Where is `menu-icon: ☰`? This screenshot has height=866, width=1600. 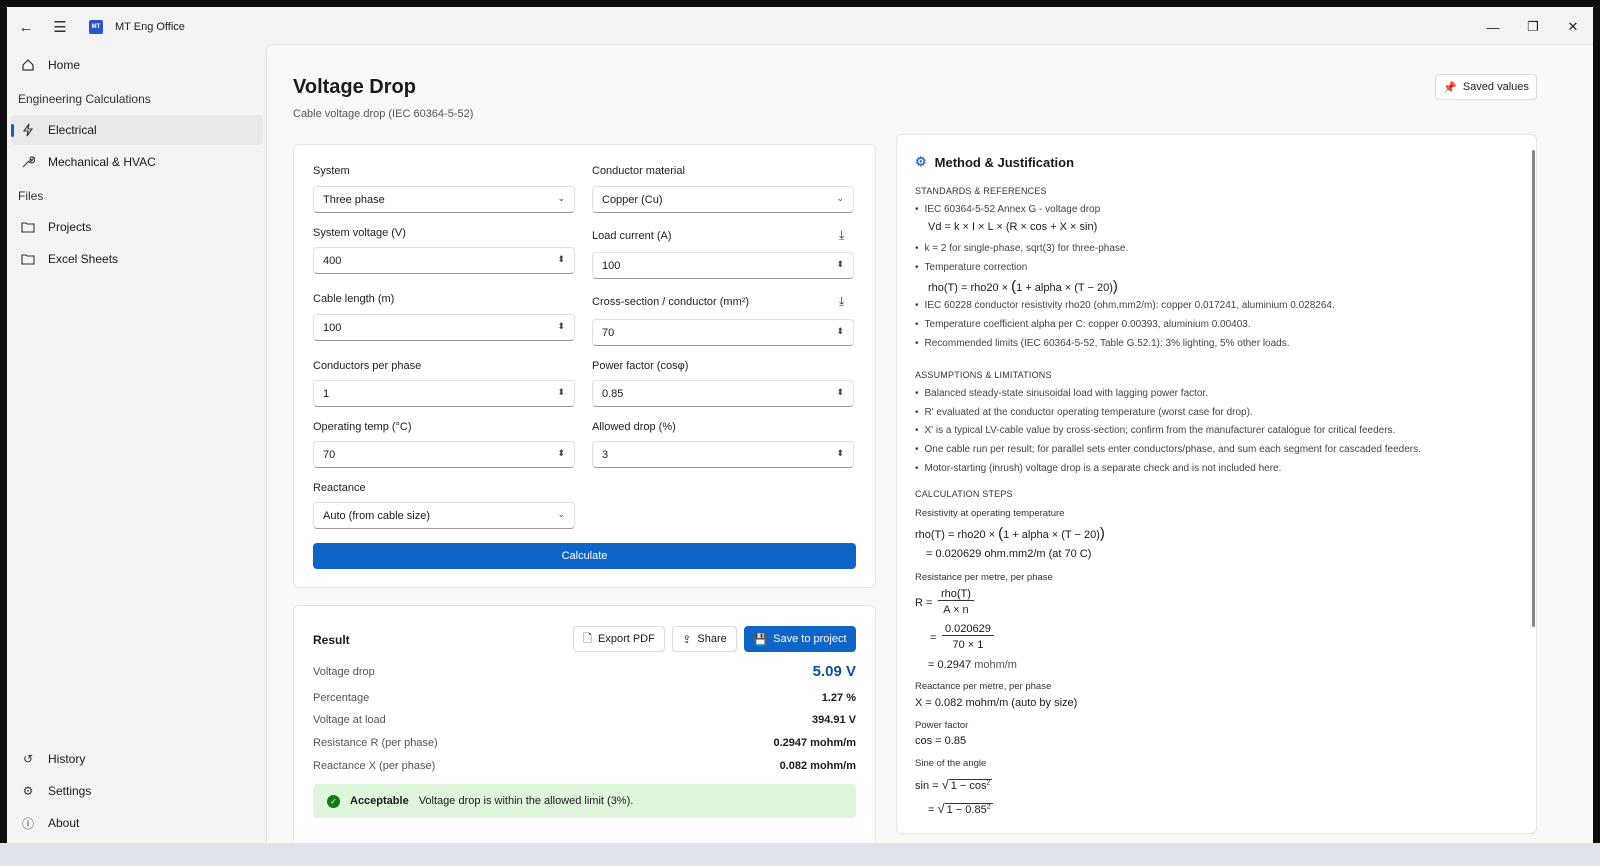 menu-icon: ☰ is located at coordinates (60, 27).